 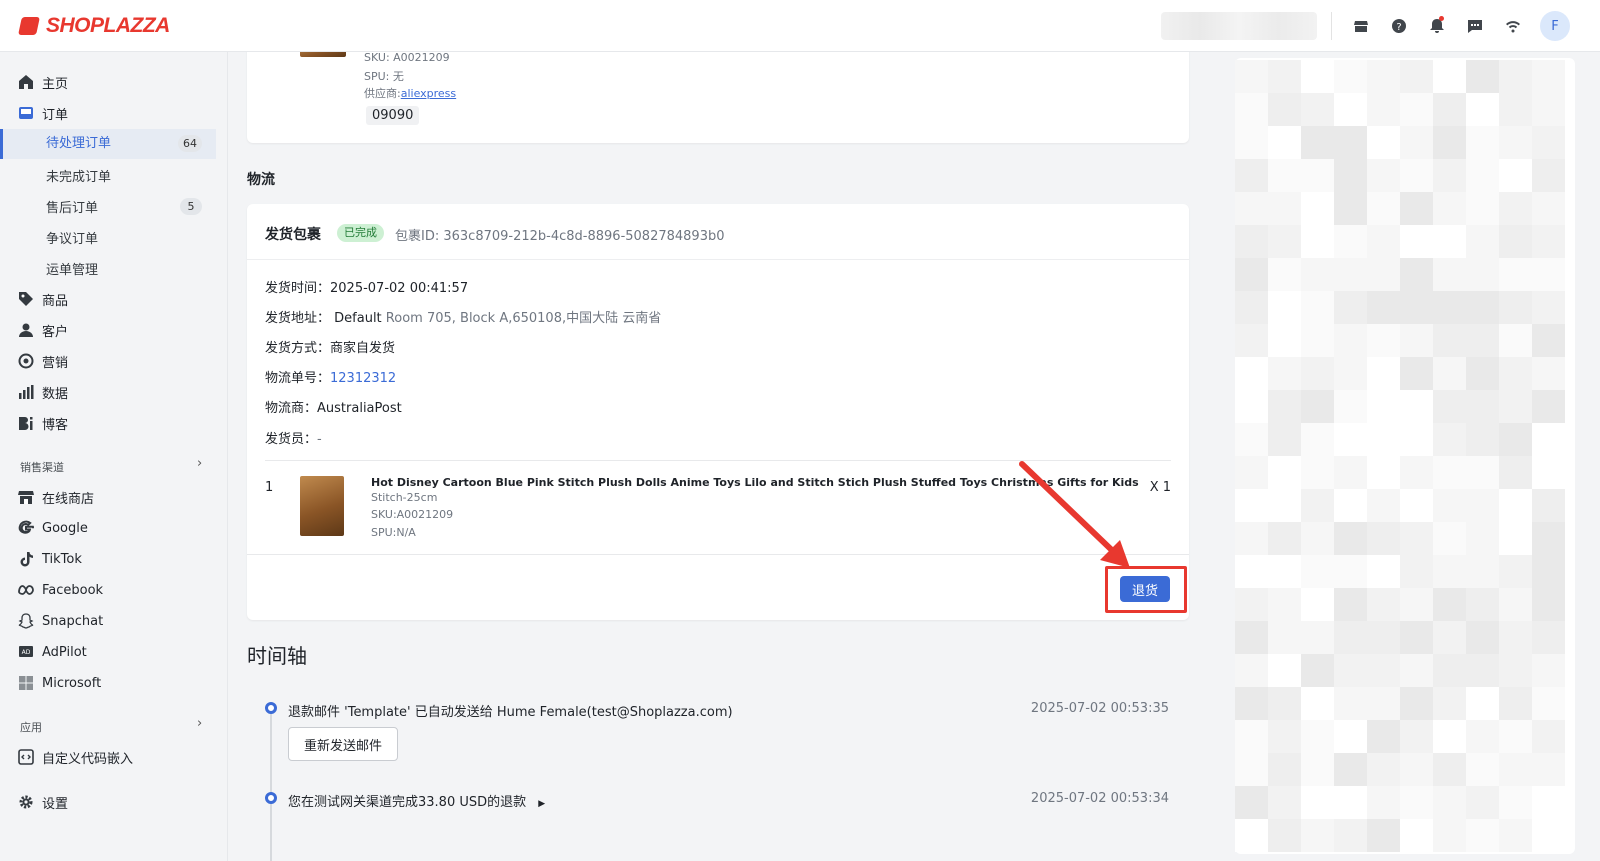 I want to click on shoplazza-logo: SHOPLAZZA, so click(x=94, y=26).